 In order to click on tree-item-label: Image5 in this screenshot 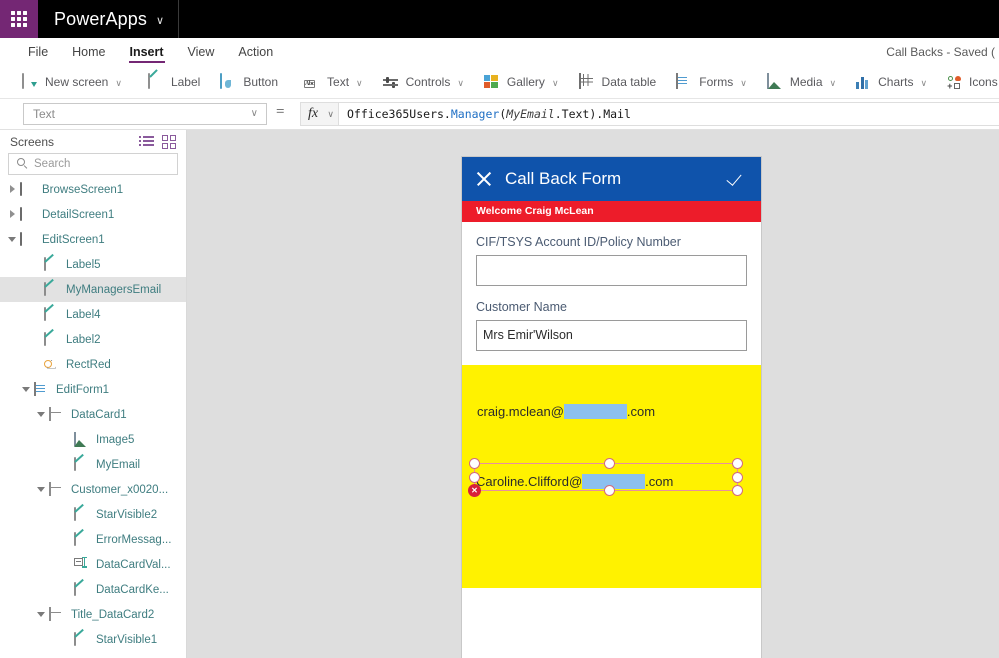, I will do `click(115, 439)`.